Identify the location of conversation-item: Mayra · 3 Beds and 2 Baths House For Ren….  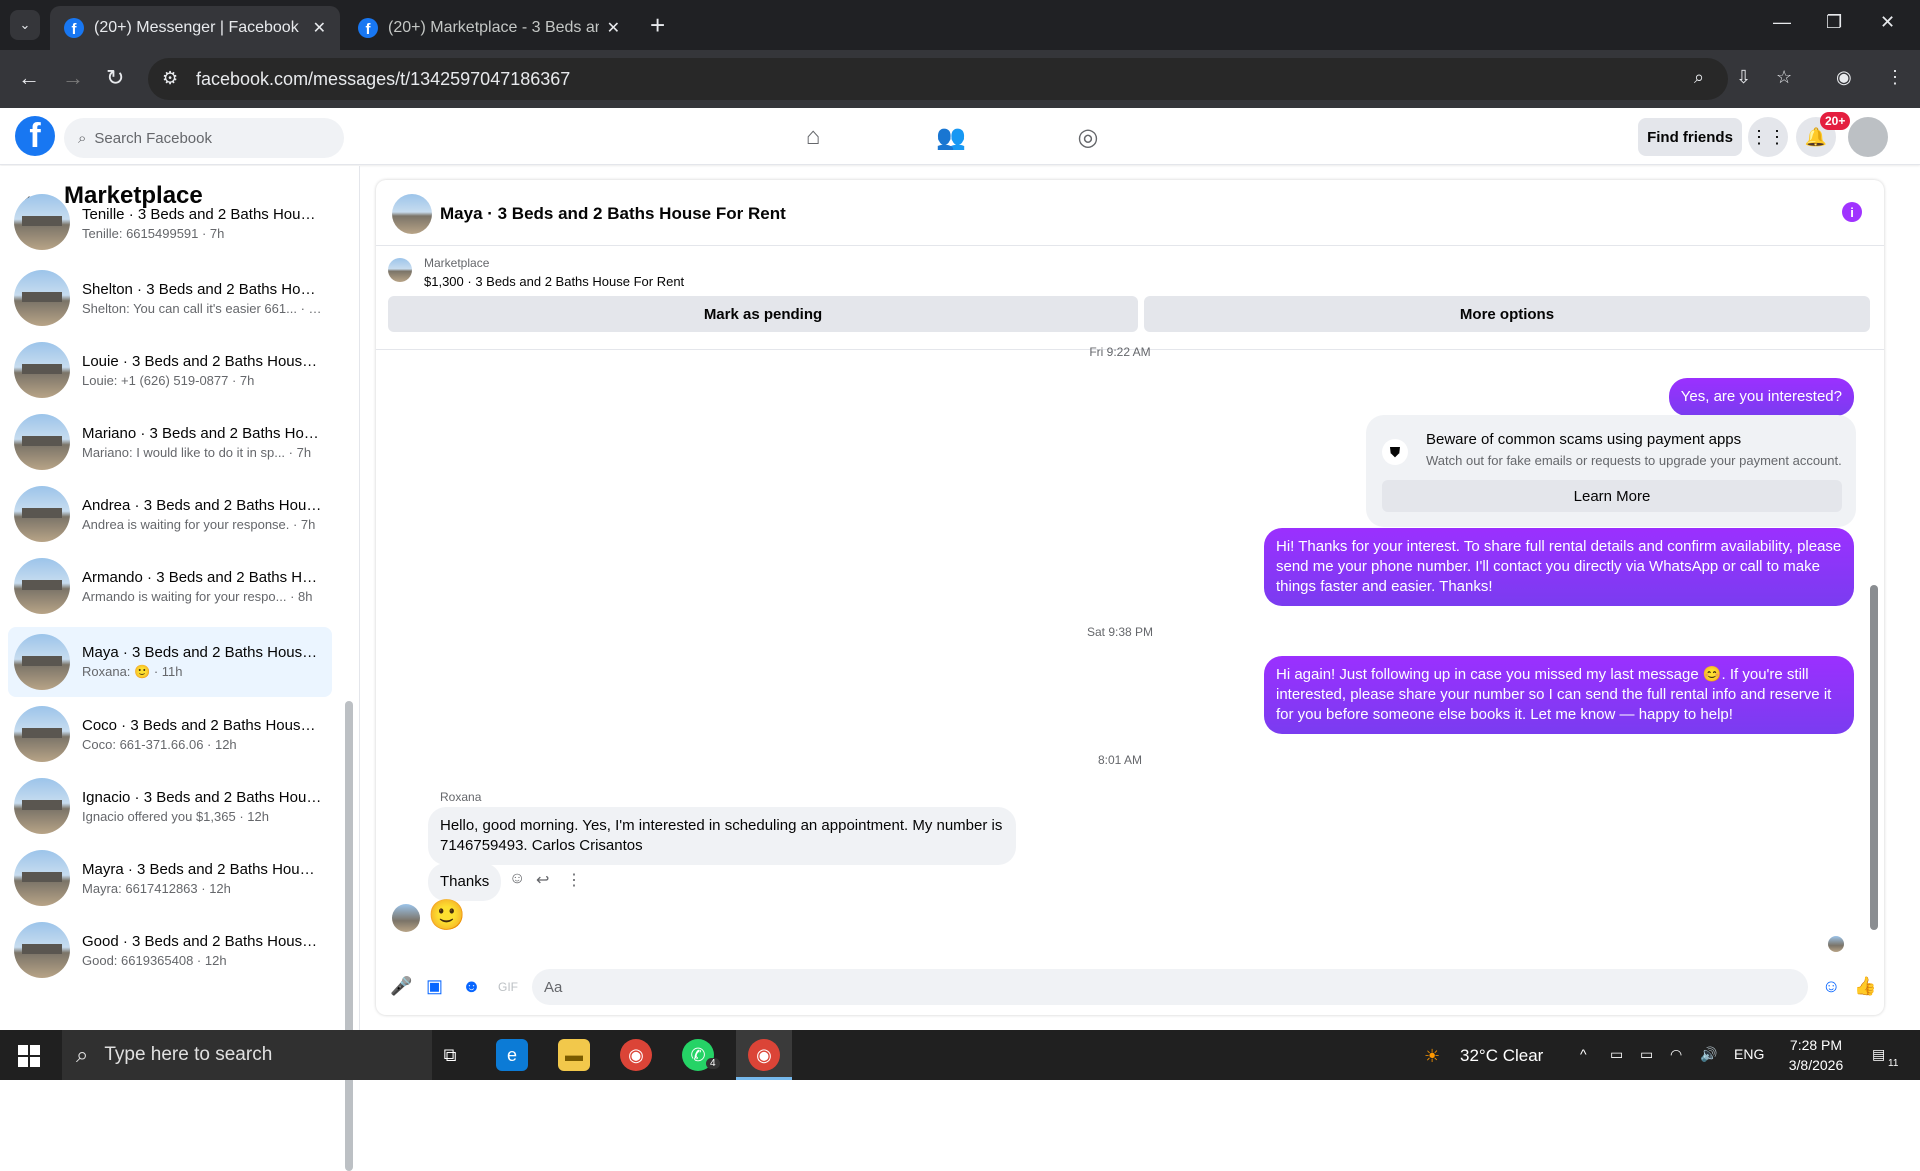
(170, 878).